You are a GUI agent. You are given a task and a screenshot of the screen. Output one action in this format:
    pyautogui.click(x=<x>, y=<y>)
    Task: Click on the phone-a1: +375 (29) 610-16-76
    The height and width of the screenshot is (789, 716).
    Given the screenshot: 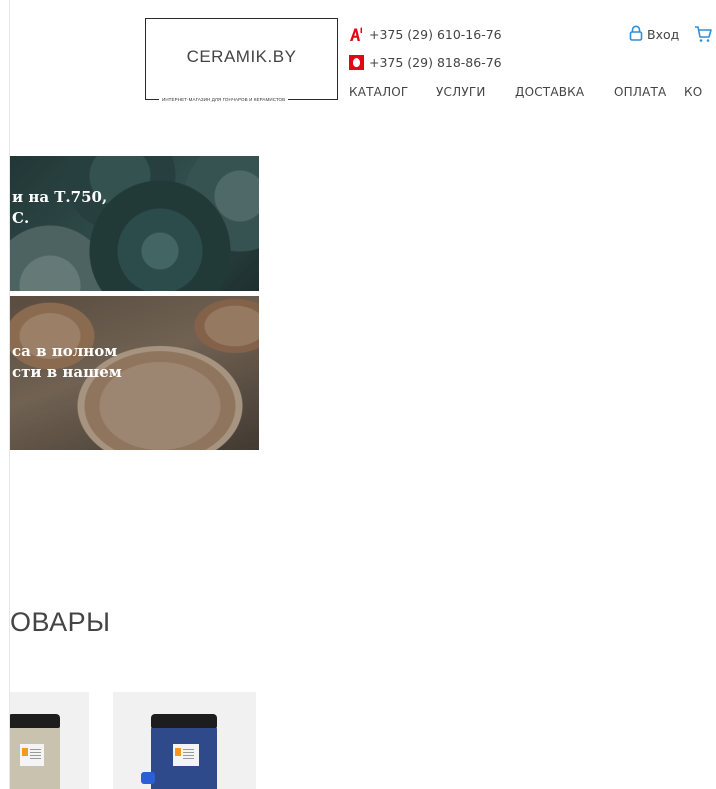 What is the action you would take?
    pyautogui.click(x=425, y=34)
    